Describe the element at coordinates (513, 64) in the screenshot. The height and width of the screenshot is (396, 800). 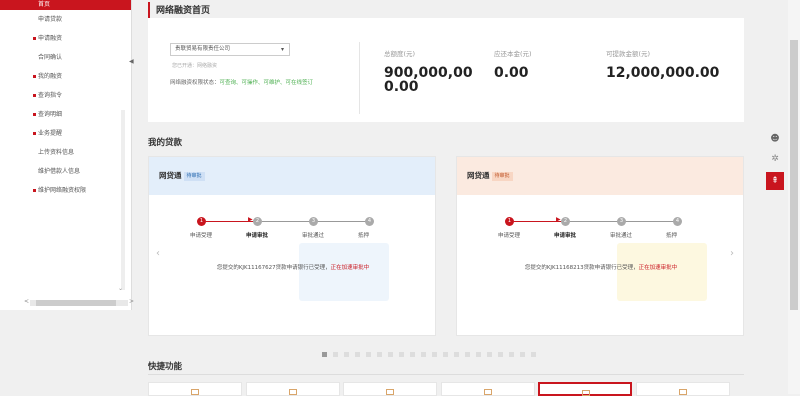
I see `stat-principal-due: 应还本金(元) 0.00` at that location.